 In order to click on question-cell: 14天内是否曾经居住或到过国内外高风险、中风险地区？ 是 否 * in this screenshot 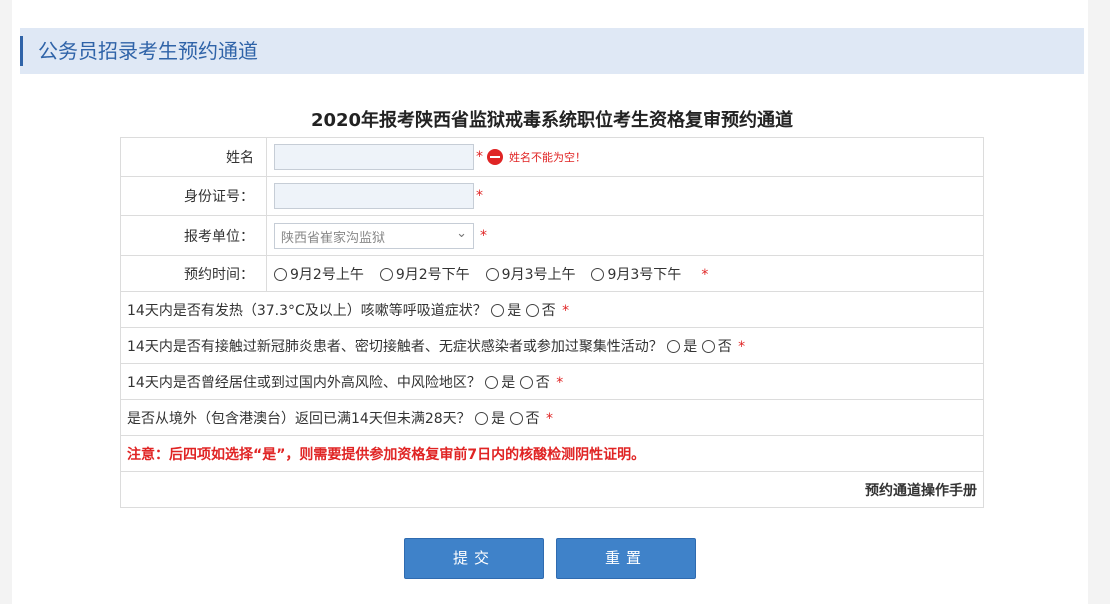, I will do `click(552, 381)`.